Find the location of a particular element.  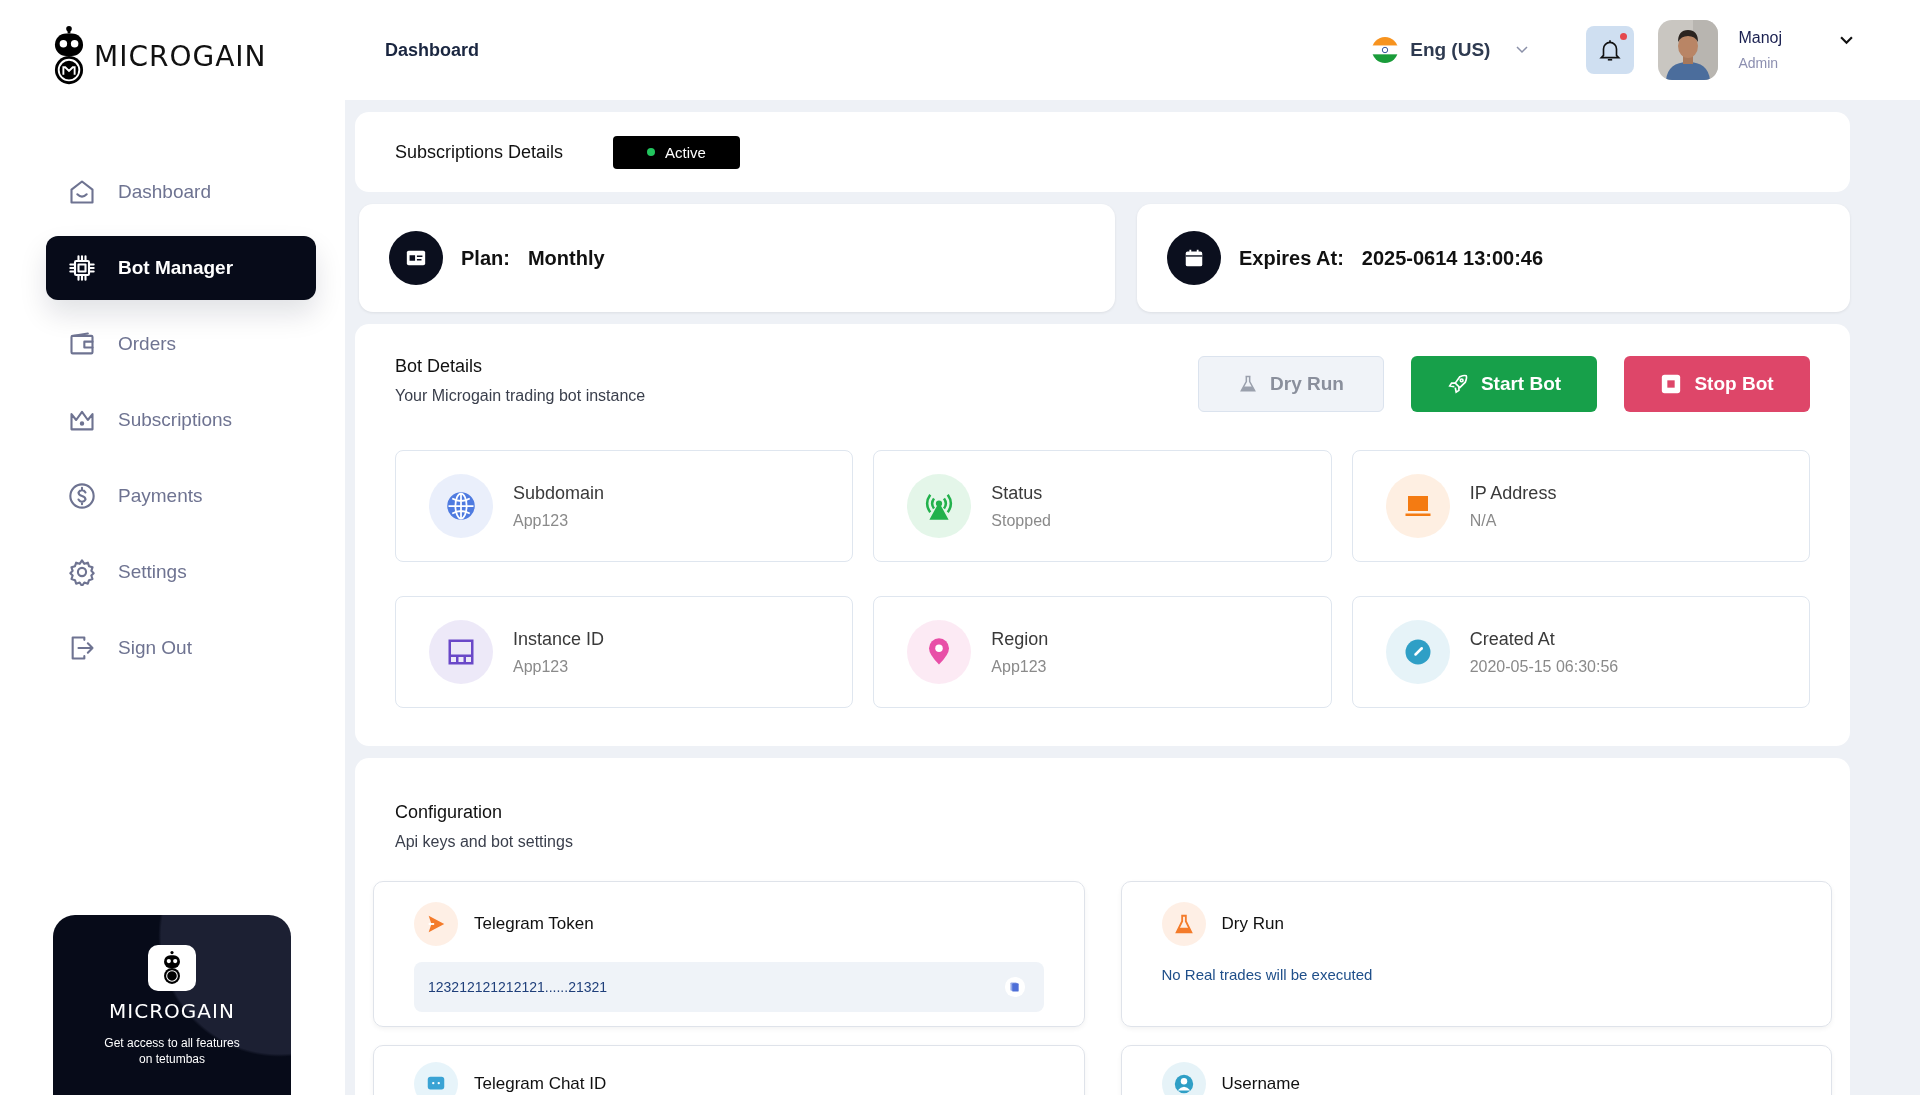

detail-value: Stopped is located at coordinates (1021, 520).